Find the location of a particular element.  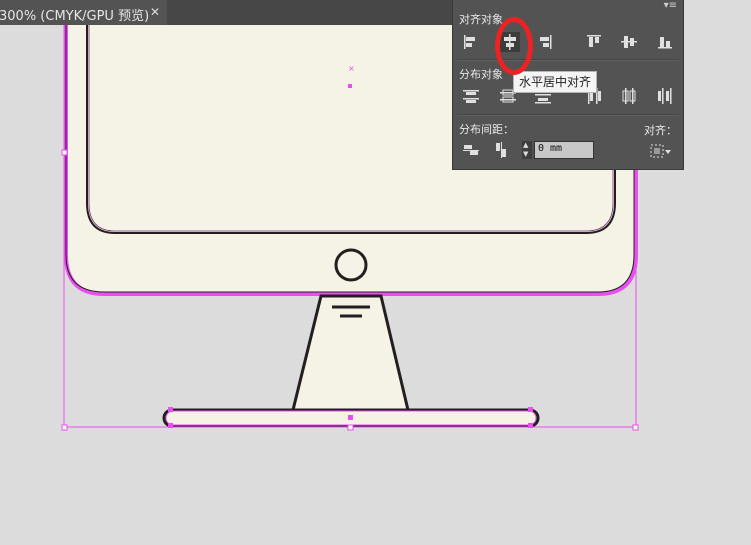

horizontal-align-right-button is located at coordinates (545, 42).